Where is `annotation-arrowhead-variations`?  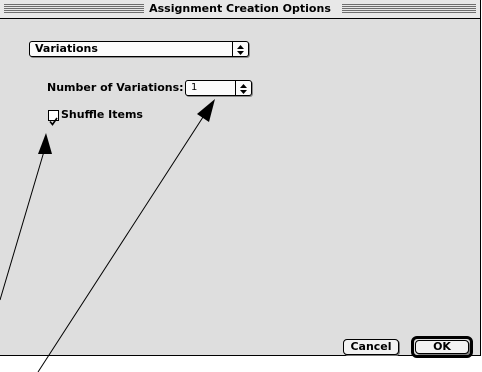 annotation-arrowhead-variations is located at coordinates (206, 110).